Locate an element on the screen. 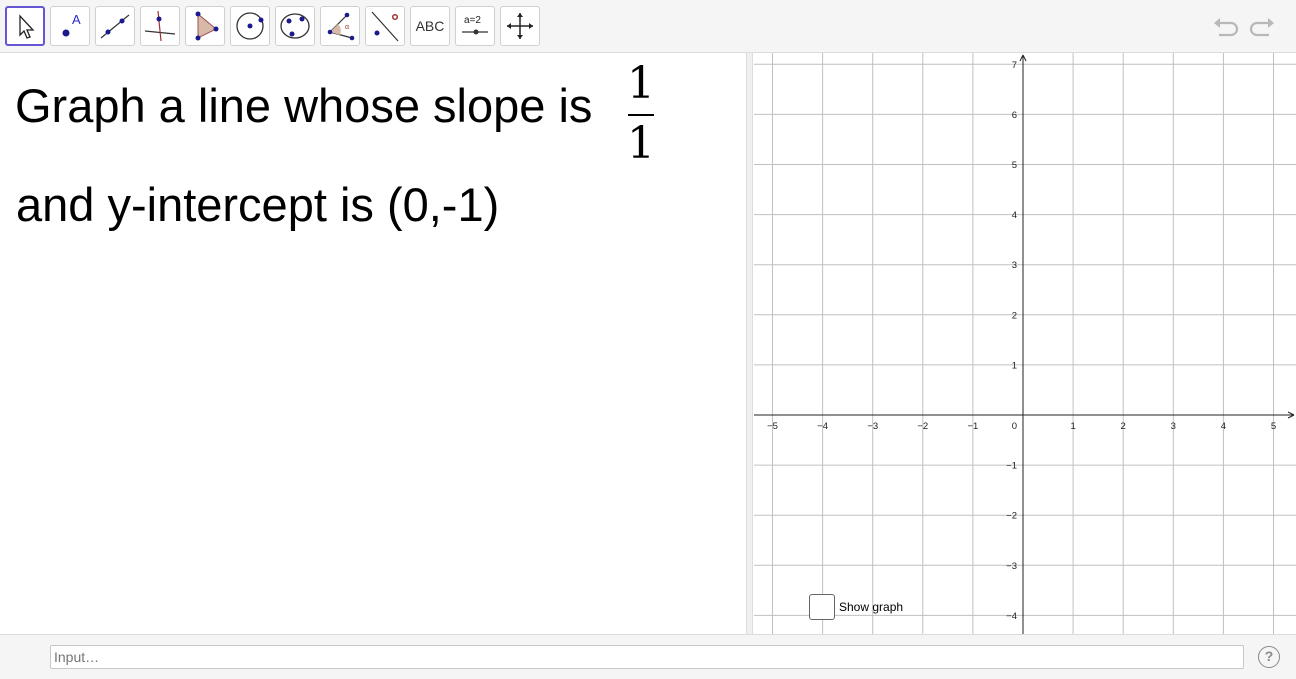  polygon-tool-button is located at coordinates (205, 26).